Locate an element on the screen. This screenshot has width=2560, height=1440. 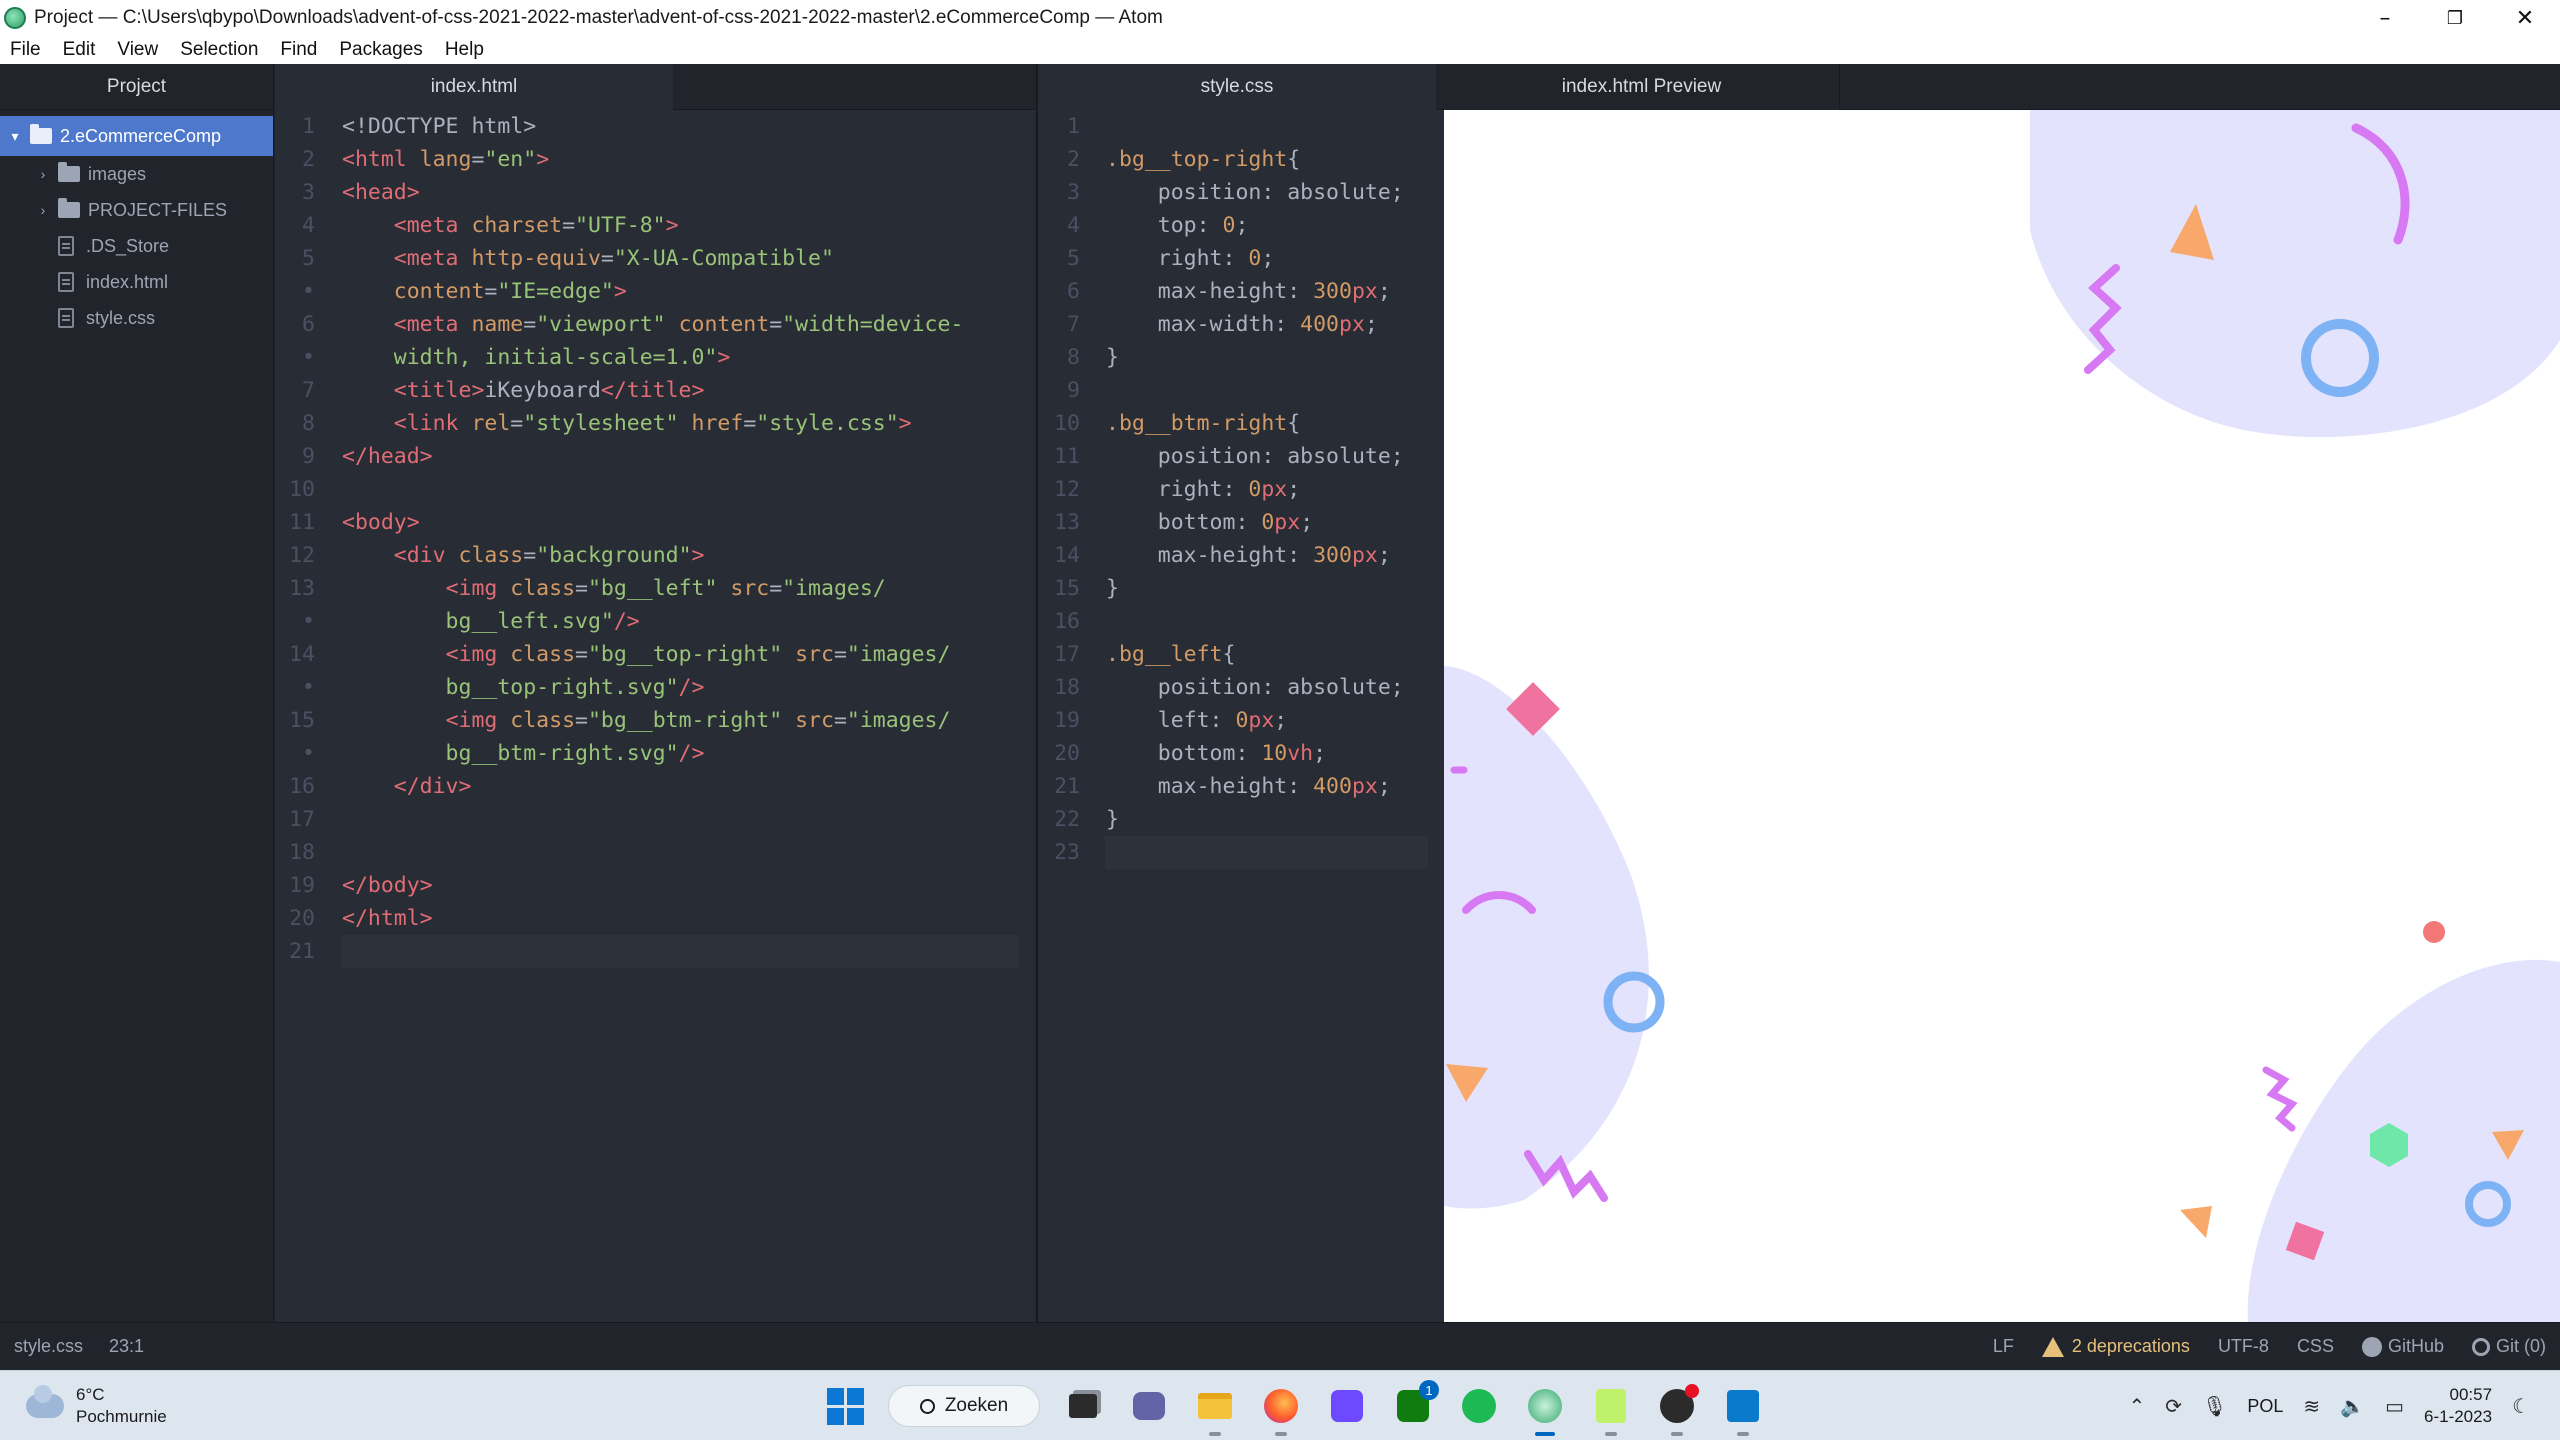
code-line: • bg__top-right.svg"/> is located at coordinates (655, 687).